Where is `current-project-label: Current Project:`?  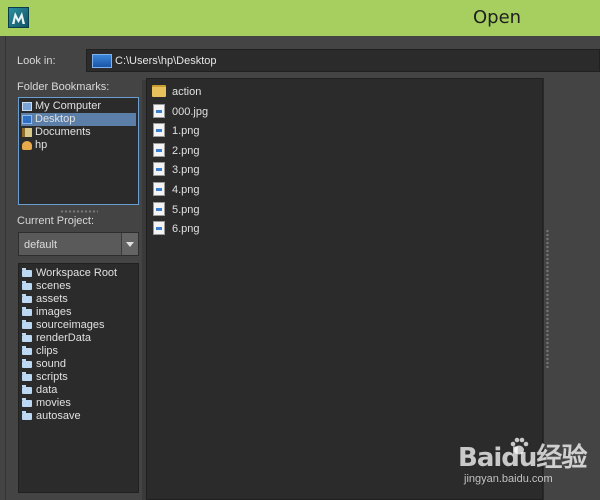 current-project-label: Current Project: is located at coordinates (56, 221).